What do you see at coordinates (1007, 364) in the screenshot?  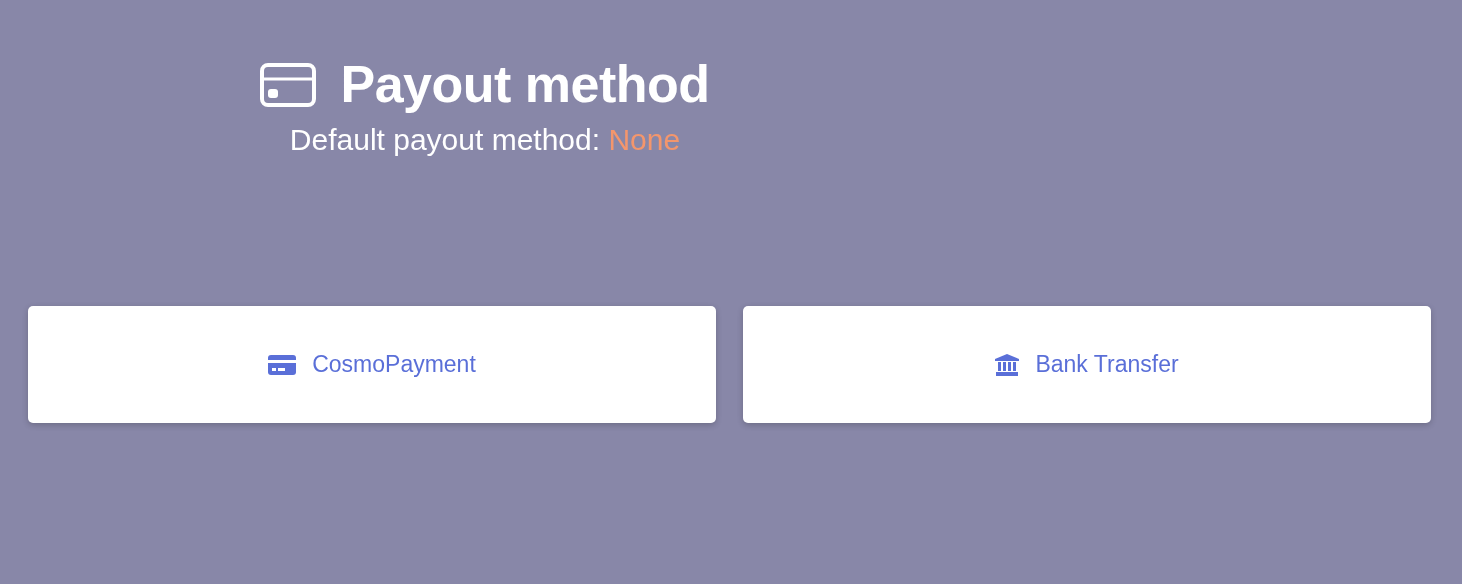 I see `bank-icon` at bounding box center [1007, 364].